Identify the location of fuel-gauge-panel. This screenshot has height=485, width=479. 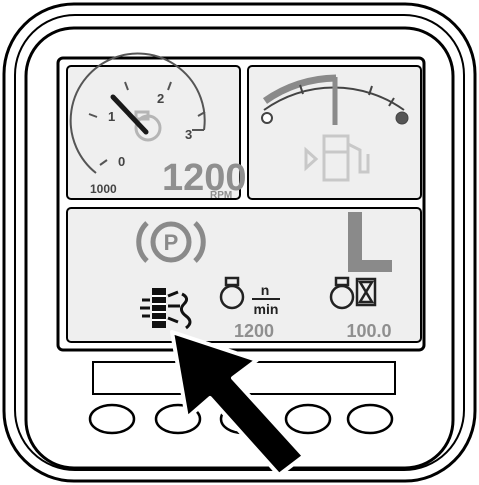
(334, 132).